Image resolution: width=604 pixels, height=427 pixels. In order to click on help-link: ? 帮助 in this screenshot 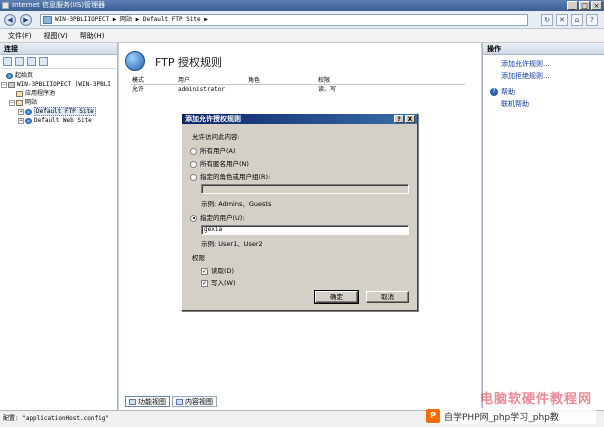, I will do `click(545, 92)`.